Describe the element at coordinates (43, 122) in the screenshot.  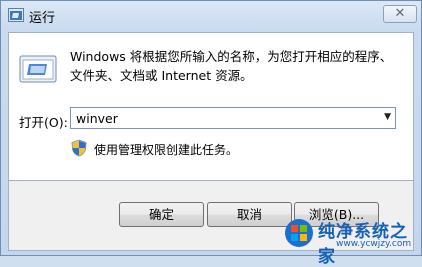
I see `open-label: 打开(O):` at that location.